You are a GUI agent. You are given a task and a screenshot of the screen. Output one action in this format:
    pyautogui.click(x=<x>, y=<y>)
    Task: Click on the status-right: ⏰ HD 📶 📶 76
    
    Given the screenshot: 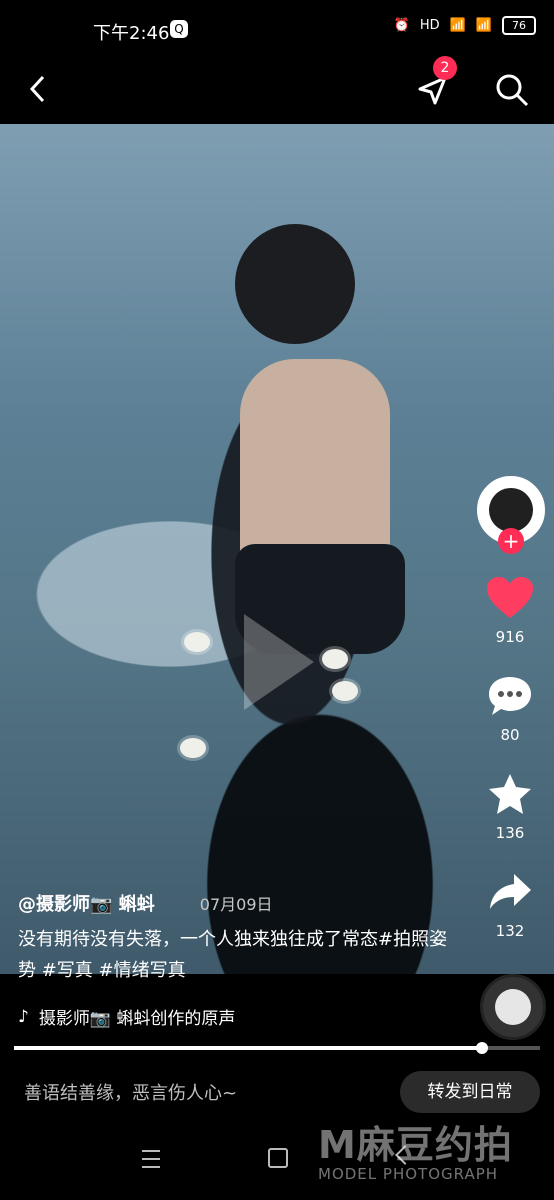 What is the action you would take?
    pyautogui.click(x=465, y=25)
    